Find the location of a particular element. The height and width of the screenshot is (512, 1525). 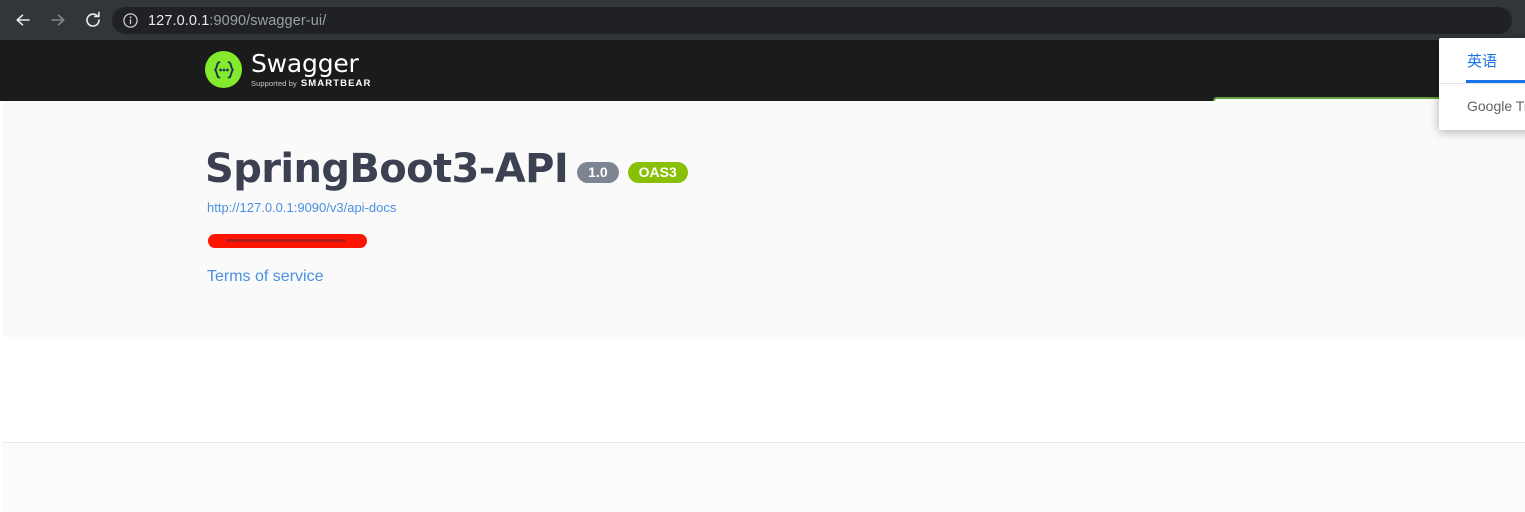

supported-by-label: Supported by is located at coordinates (274, 83).